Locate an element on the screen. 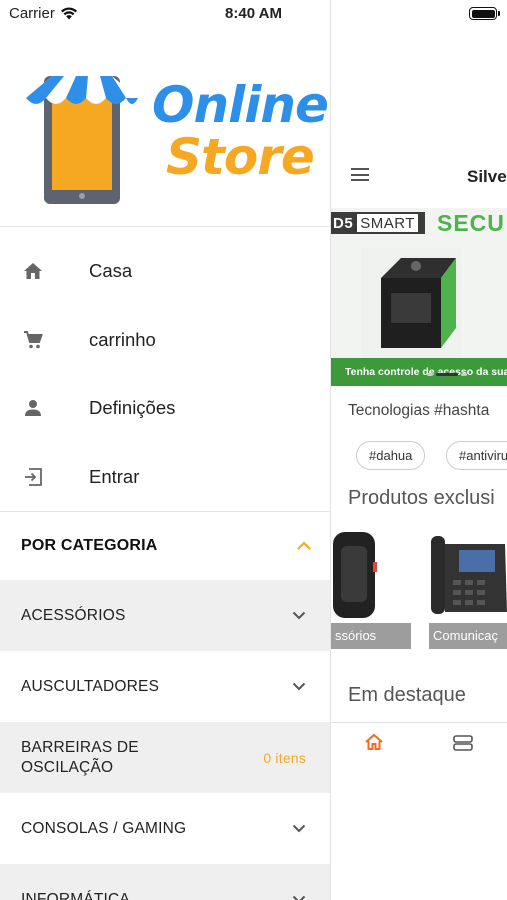 This screenshot has width=507, height=900. menu-item-login: Entrar is located at coordinates (165, 477).